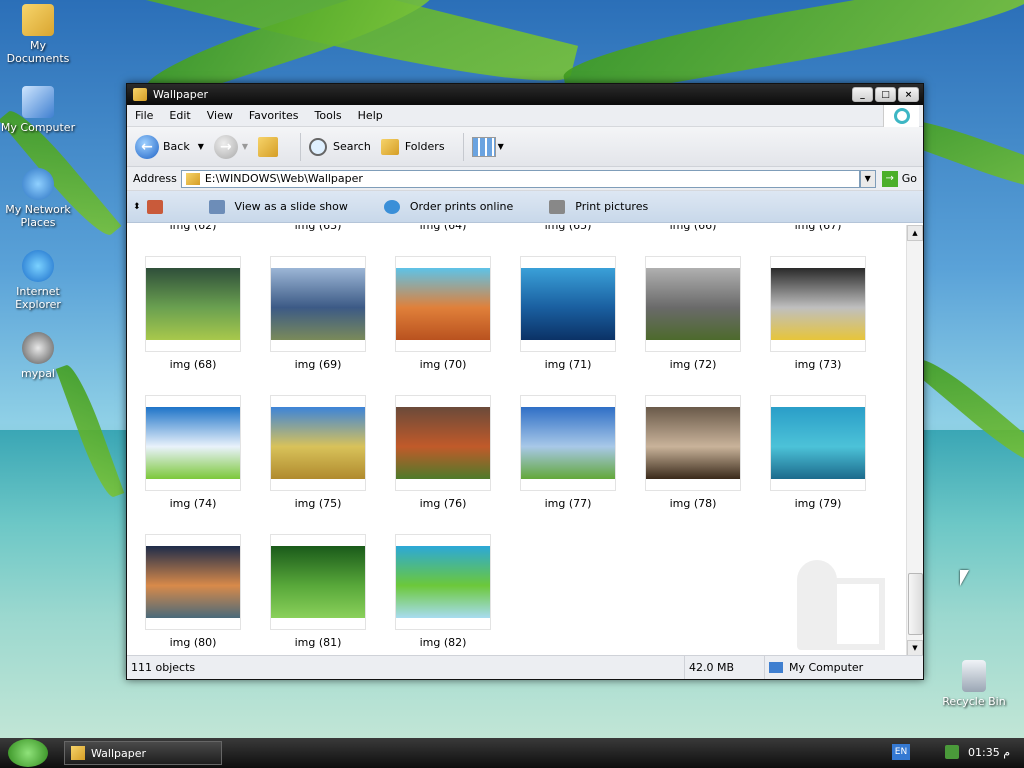  What do you see at coordinates (837, 595) in the screenshot?
I see `pictures-folder-watermark` at bounding box center [837, 595].